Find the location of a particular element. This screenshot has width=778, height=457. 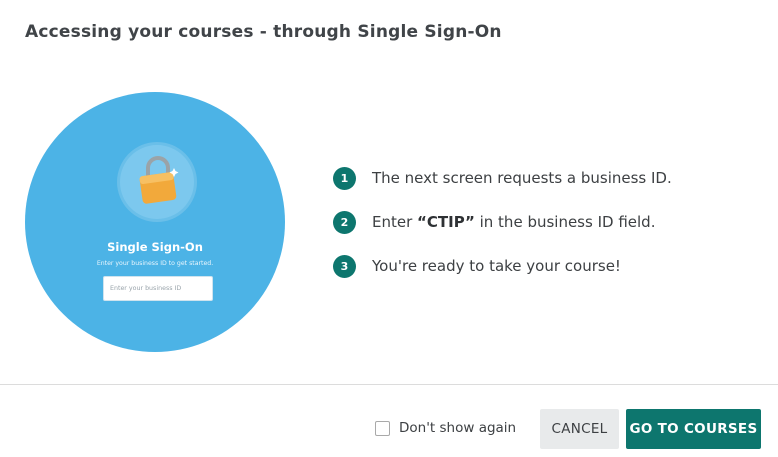

step-item: 2 Enter “CTIP” in the business ID field. is located at coordinates (502, 222).